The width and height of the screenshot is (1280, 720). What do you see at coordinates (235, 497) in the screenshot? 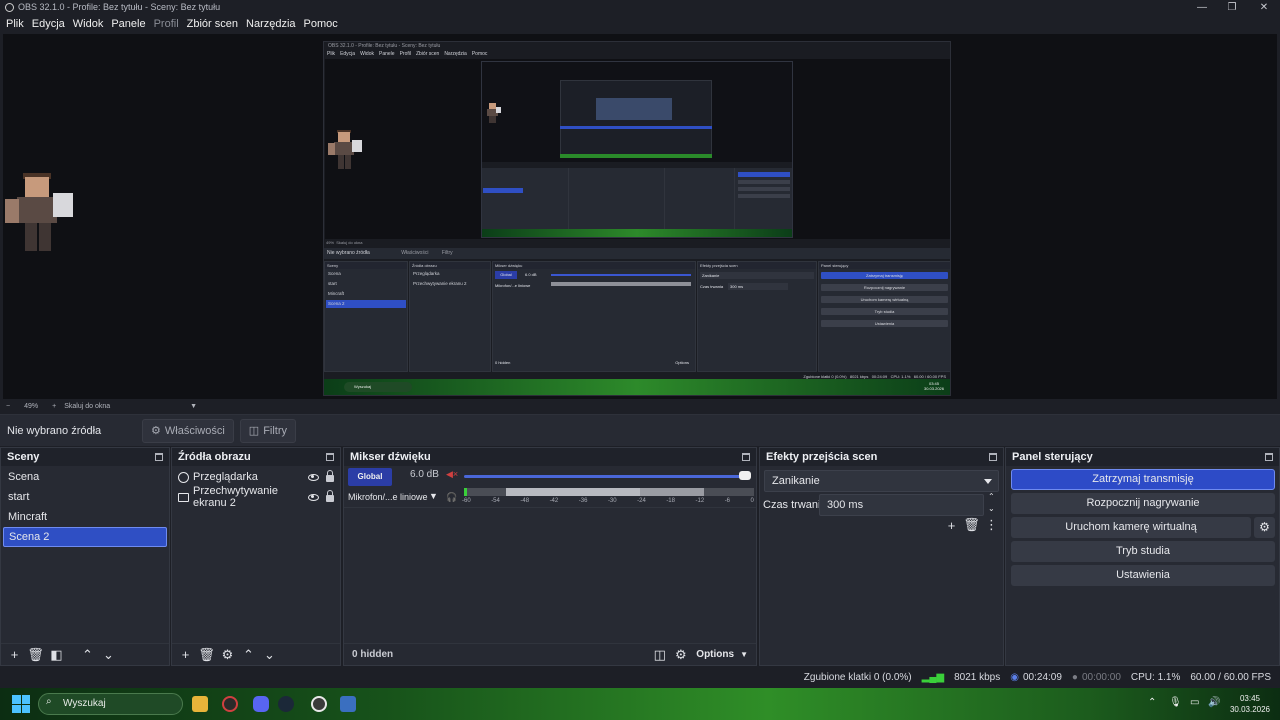
I see `source-label: Przechwytywanie ekranu 2` at bounding box center [235, 497].